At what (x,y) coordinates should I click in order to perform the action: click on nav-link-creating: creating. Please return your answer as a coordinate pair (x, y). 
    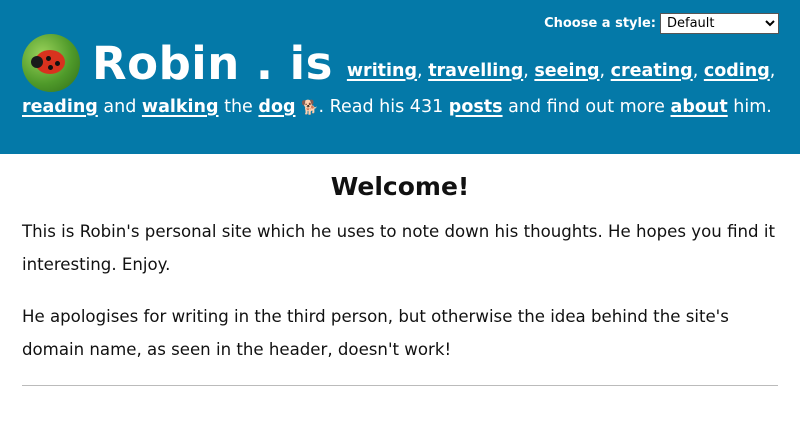
    Looking at the image, I should click on (652, 71).